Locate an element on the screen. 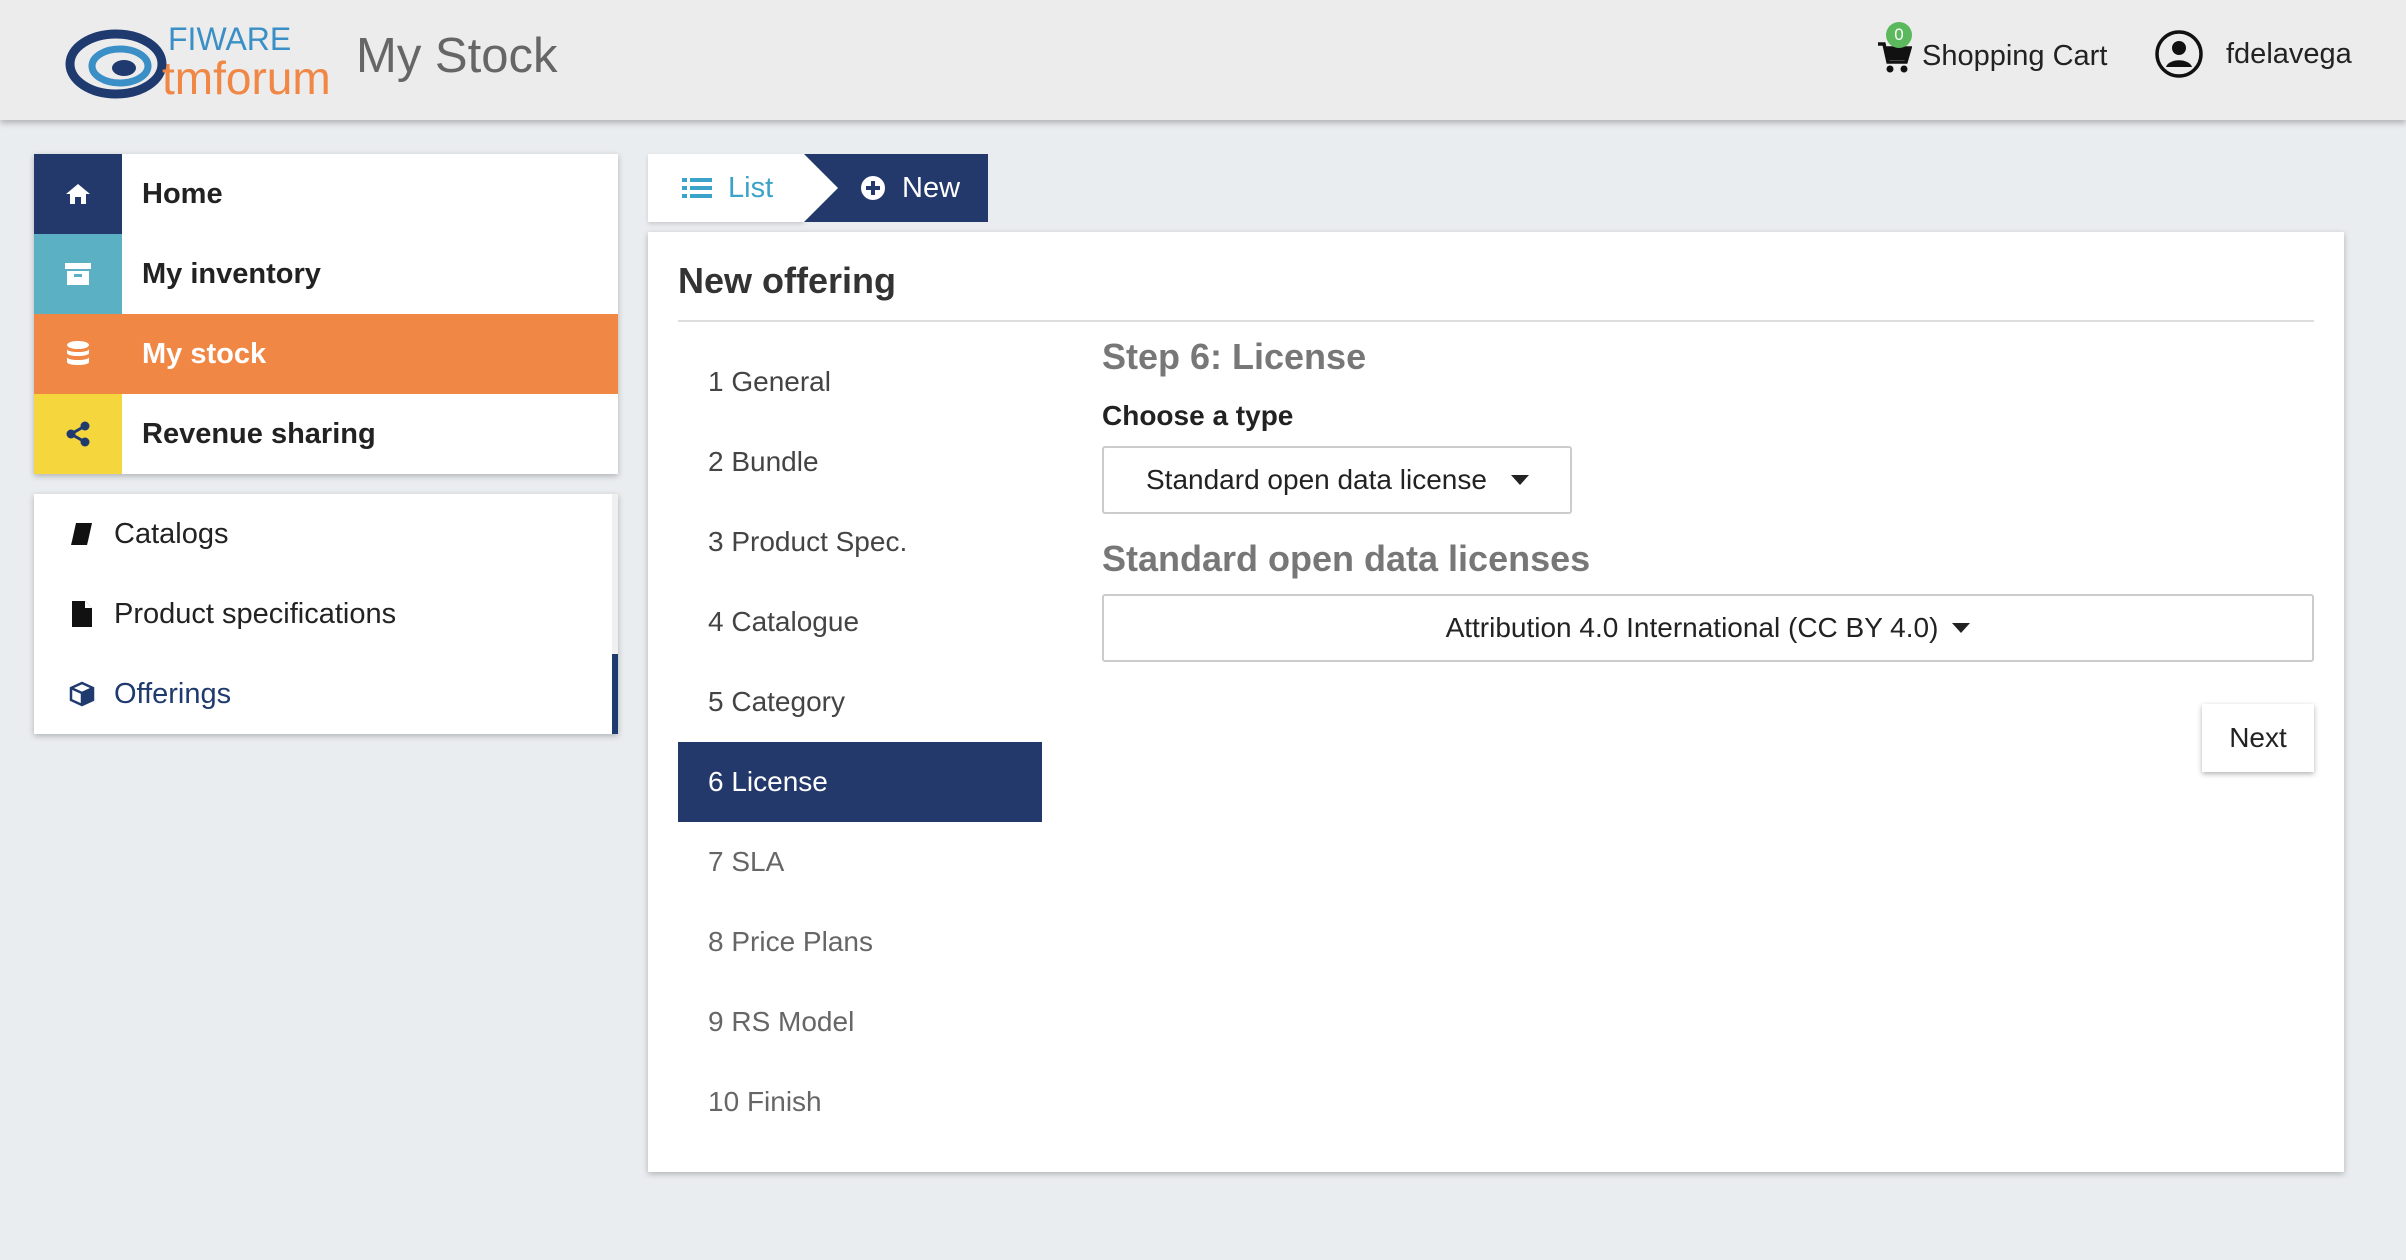 This screenshot has height=1260, width=2406. divider is located at coordinates (1496, 321).